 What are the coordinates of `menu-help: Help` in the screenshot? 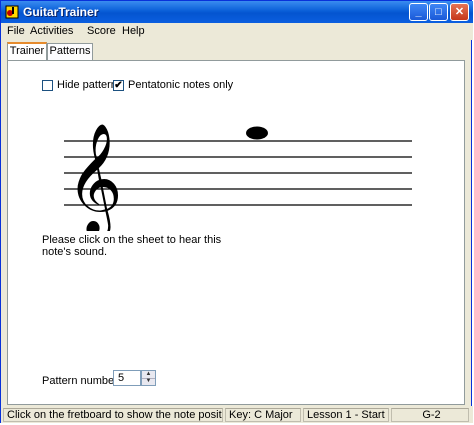 It's located at (133, 31).